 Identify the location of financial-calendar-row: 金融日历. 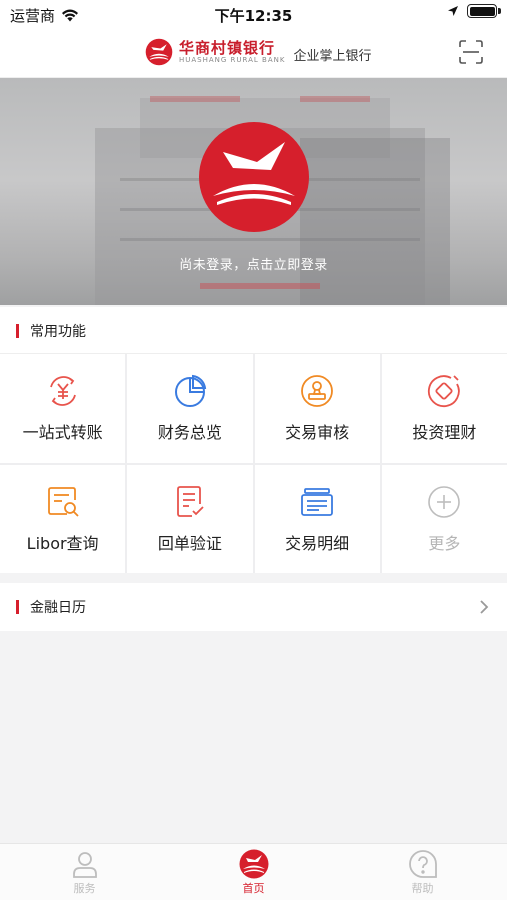
(253, 607).